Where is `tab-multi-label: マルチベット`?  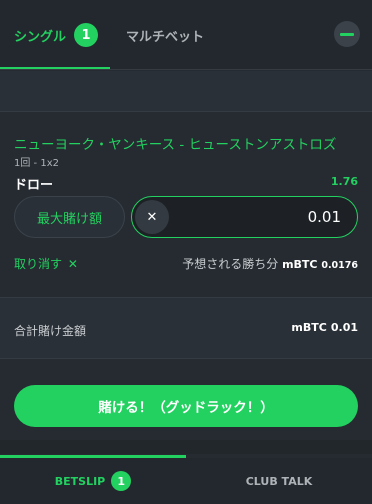
tab-multi-label: マルチベット is located at coordinates (165, 37).